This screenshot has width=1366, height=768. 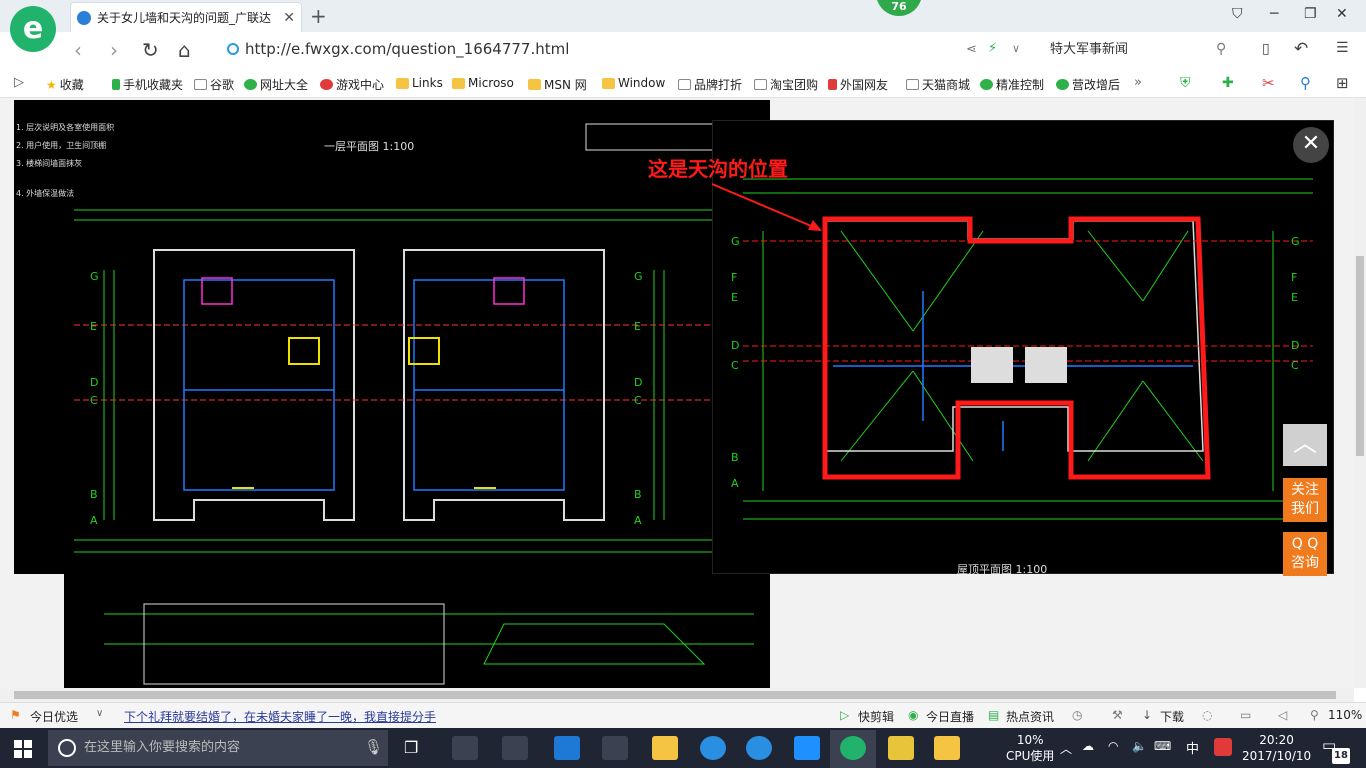 I want to click on shield-icon: ⛨, so click(x=1185, y=83).